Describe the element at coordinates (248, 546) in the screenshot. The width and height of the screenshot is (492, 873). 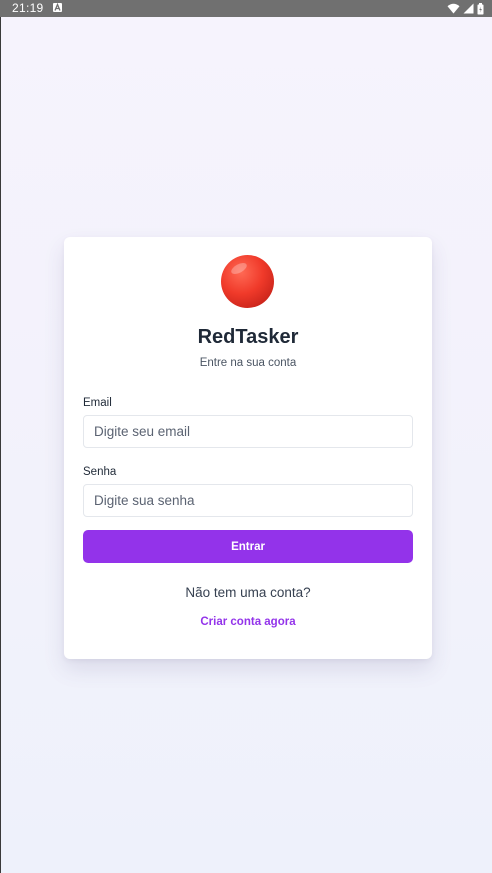
I see `login-button: Entrar` at that location.